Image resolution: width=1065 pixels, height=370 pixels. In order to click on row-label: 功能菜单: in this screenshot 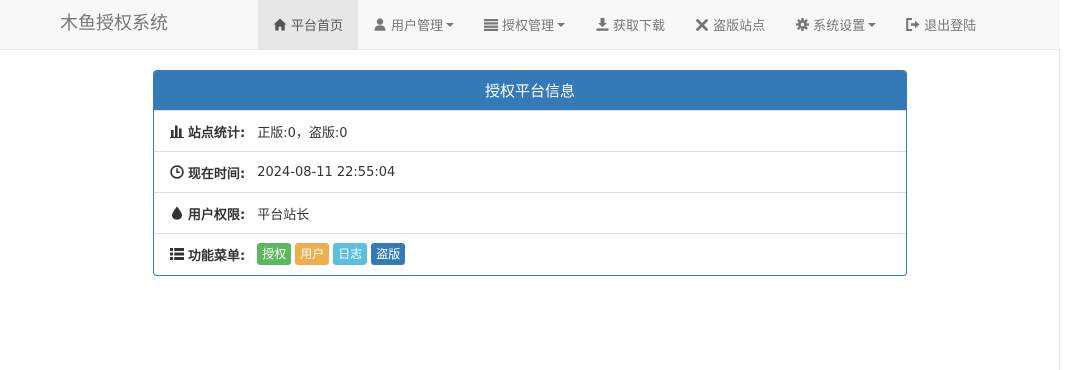, I will do `click(217, 256)`.